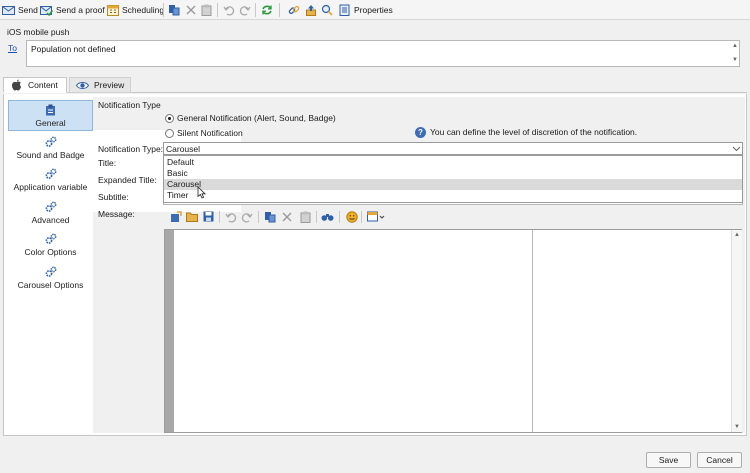 This screenshot has width=750, height=473. What do you see at coordinates (453, 184) in the screenshot?
I see `option-carousel: Carousel` at bounding box center [453, 184].